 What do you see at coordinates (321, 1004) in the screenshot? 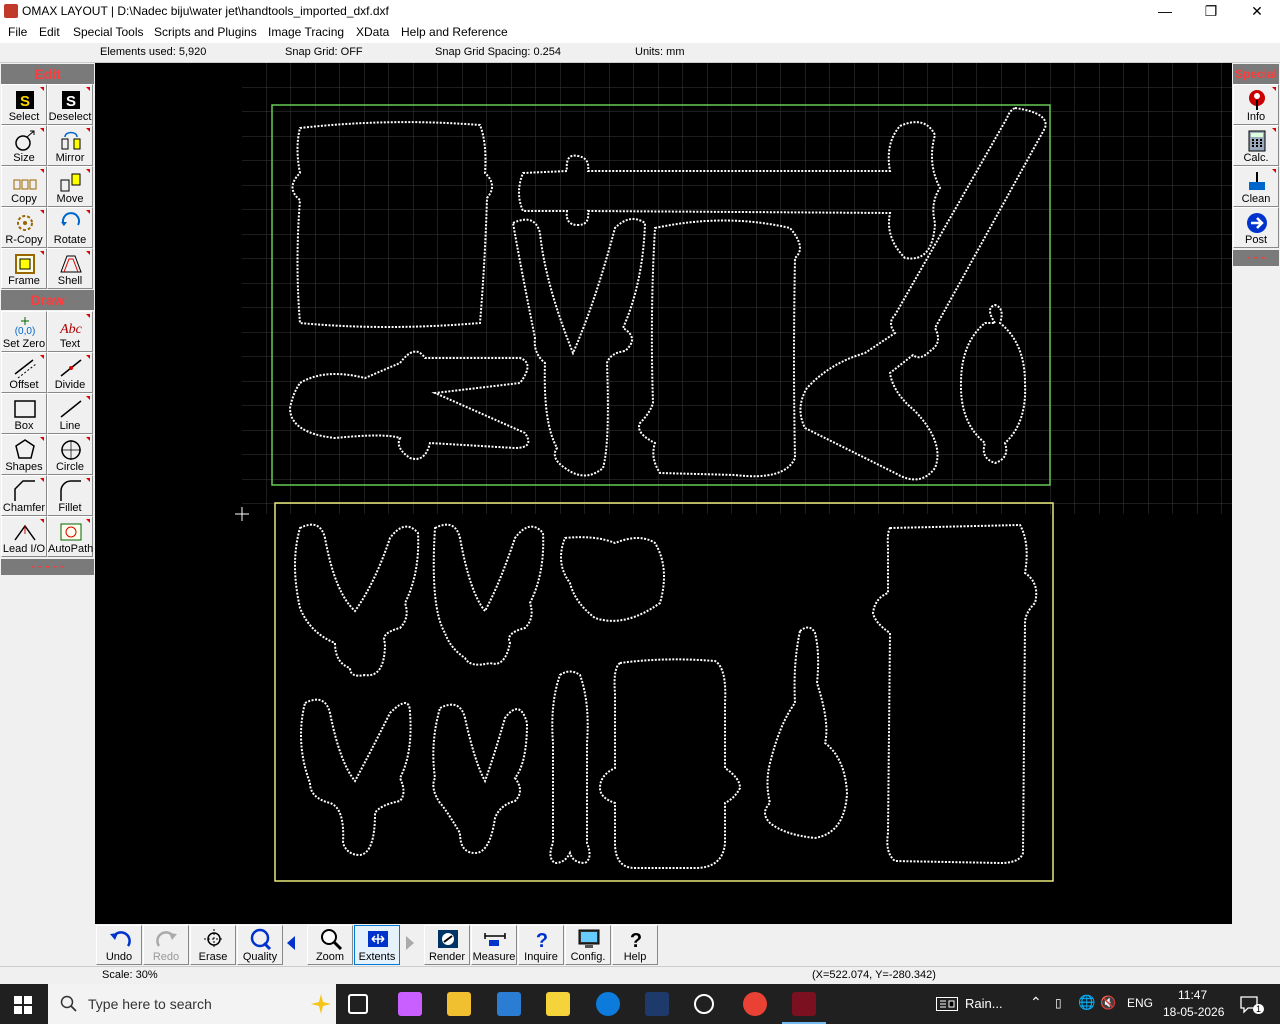
I see `search-highlight-icon` at bounding box center [321, 1004].